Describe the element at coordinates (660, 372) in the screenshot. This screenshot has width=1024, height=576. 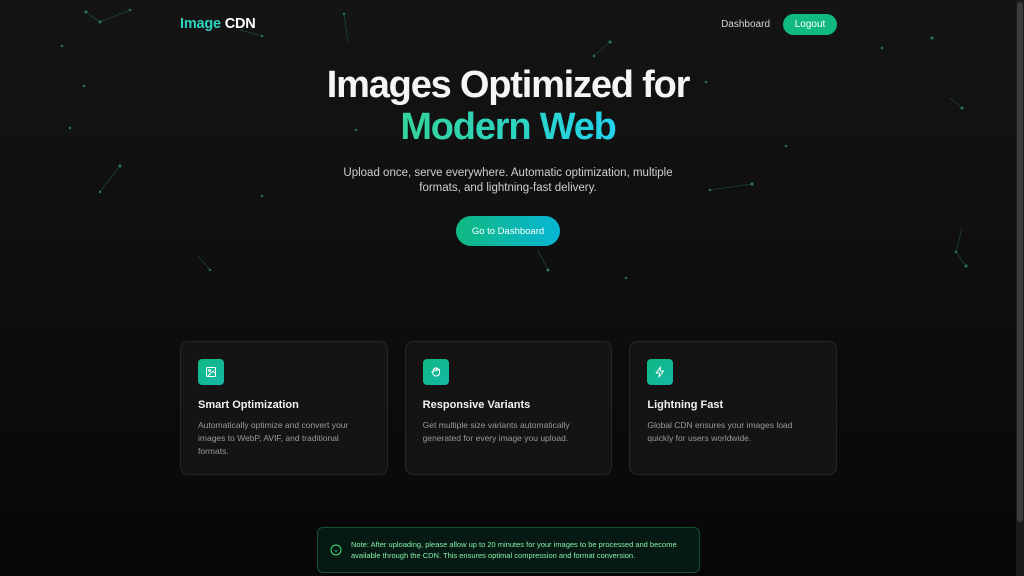
I see `lightning-icon` at that location.